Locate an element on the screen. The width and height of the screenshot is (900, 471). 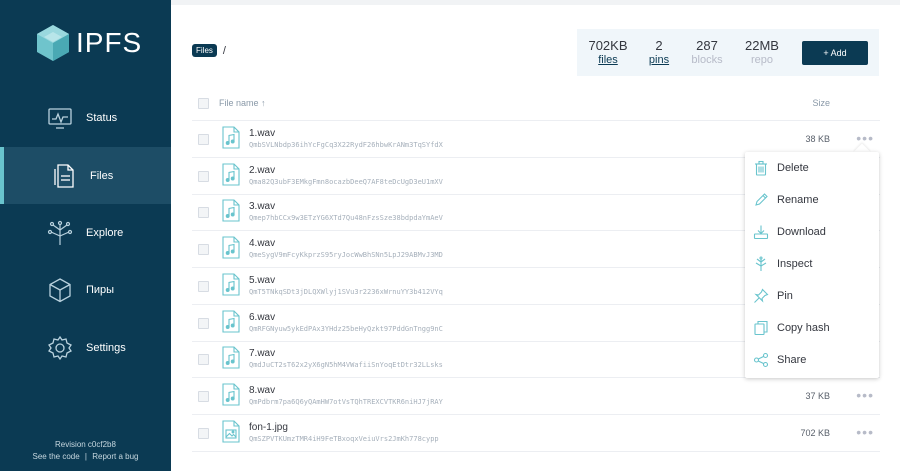
stat-repo: 22MB repo is located at coordinates (762, 52).